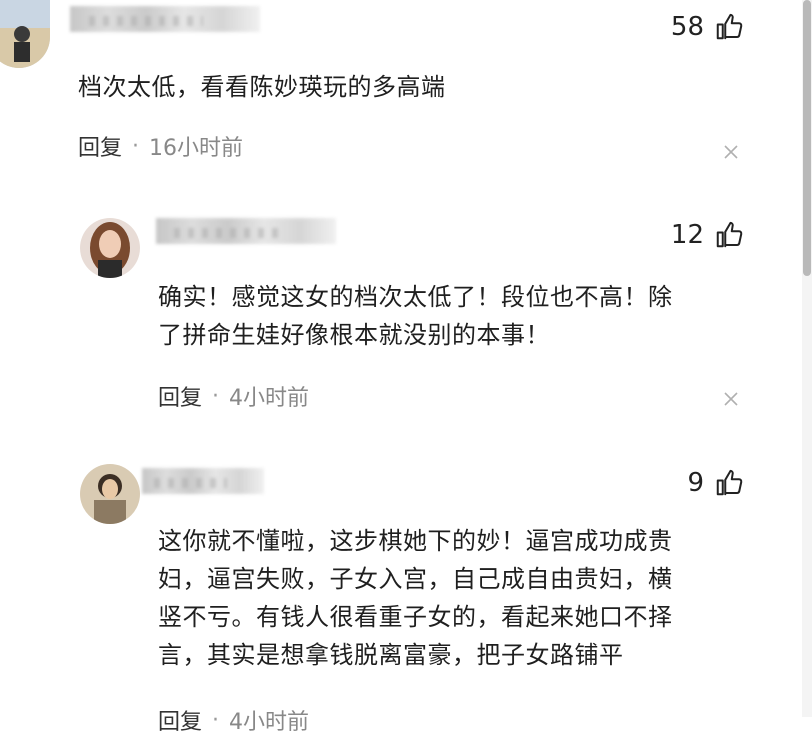 The image size is (812, 736). I want to click on like-control: 12, so click(707, 235).